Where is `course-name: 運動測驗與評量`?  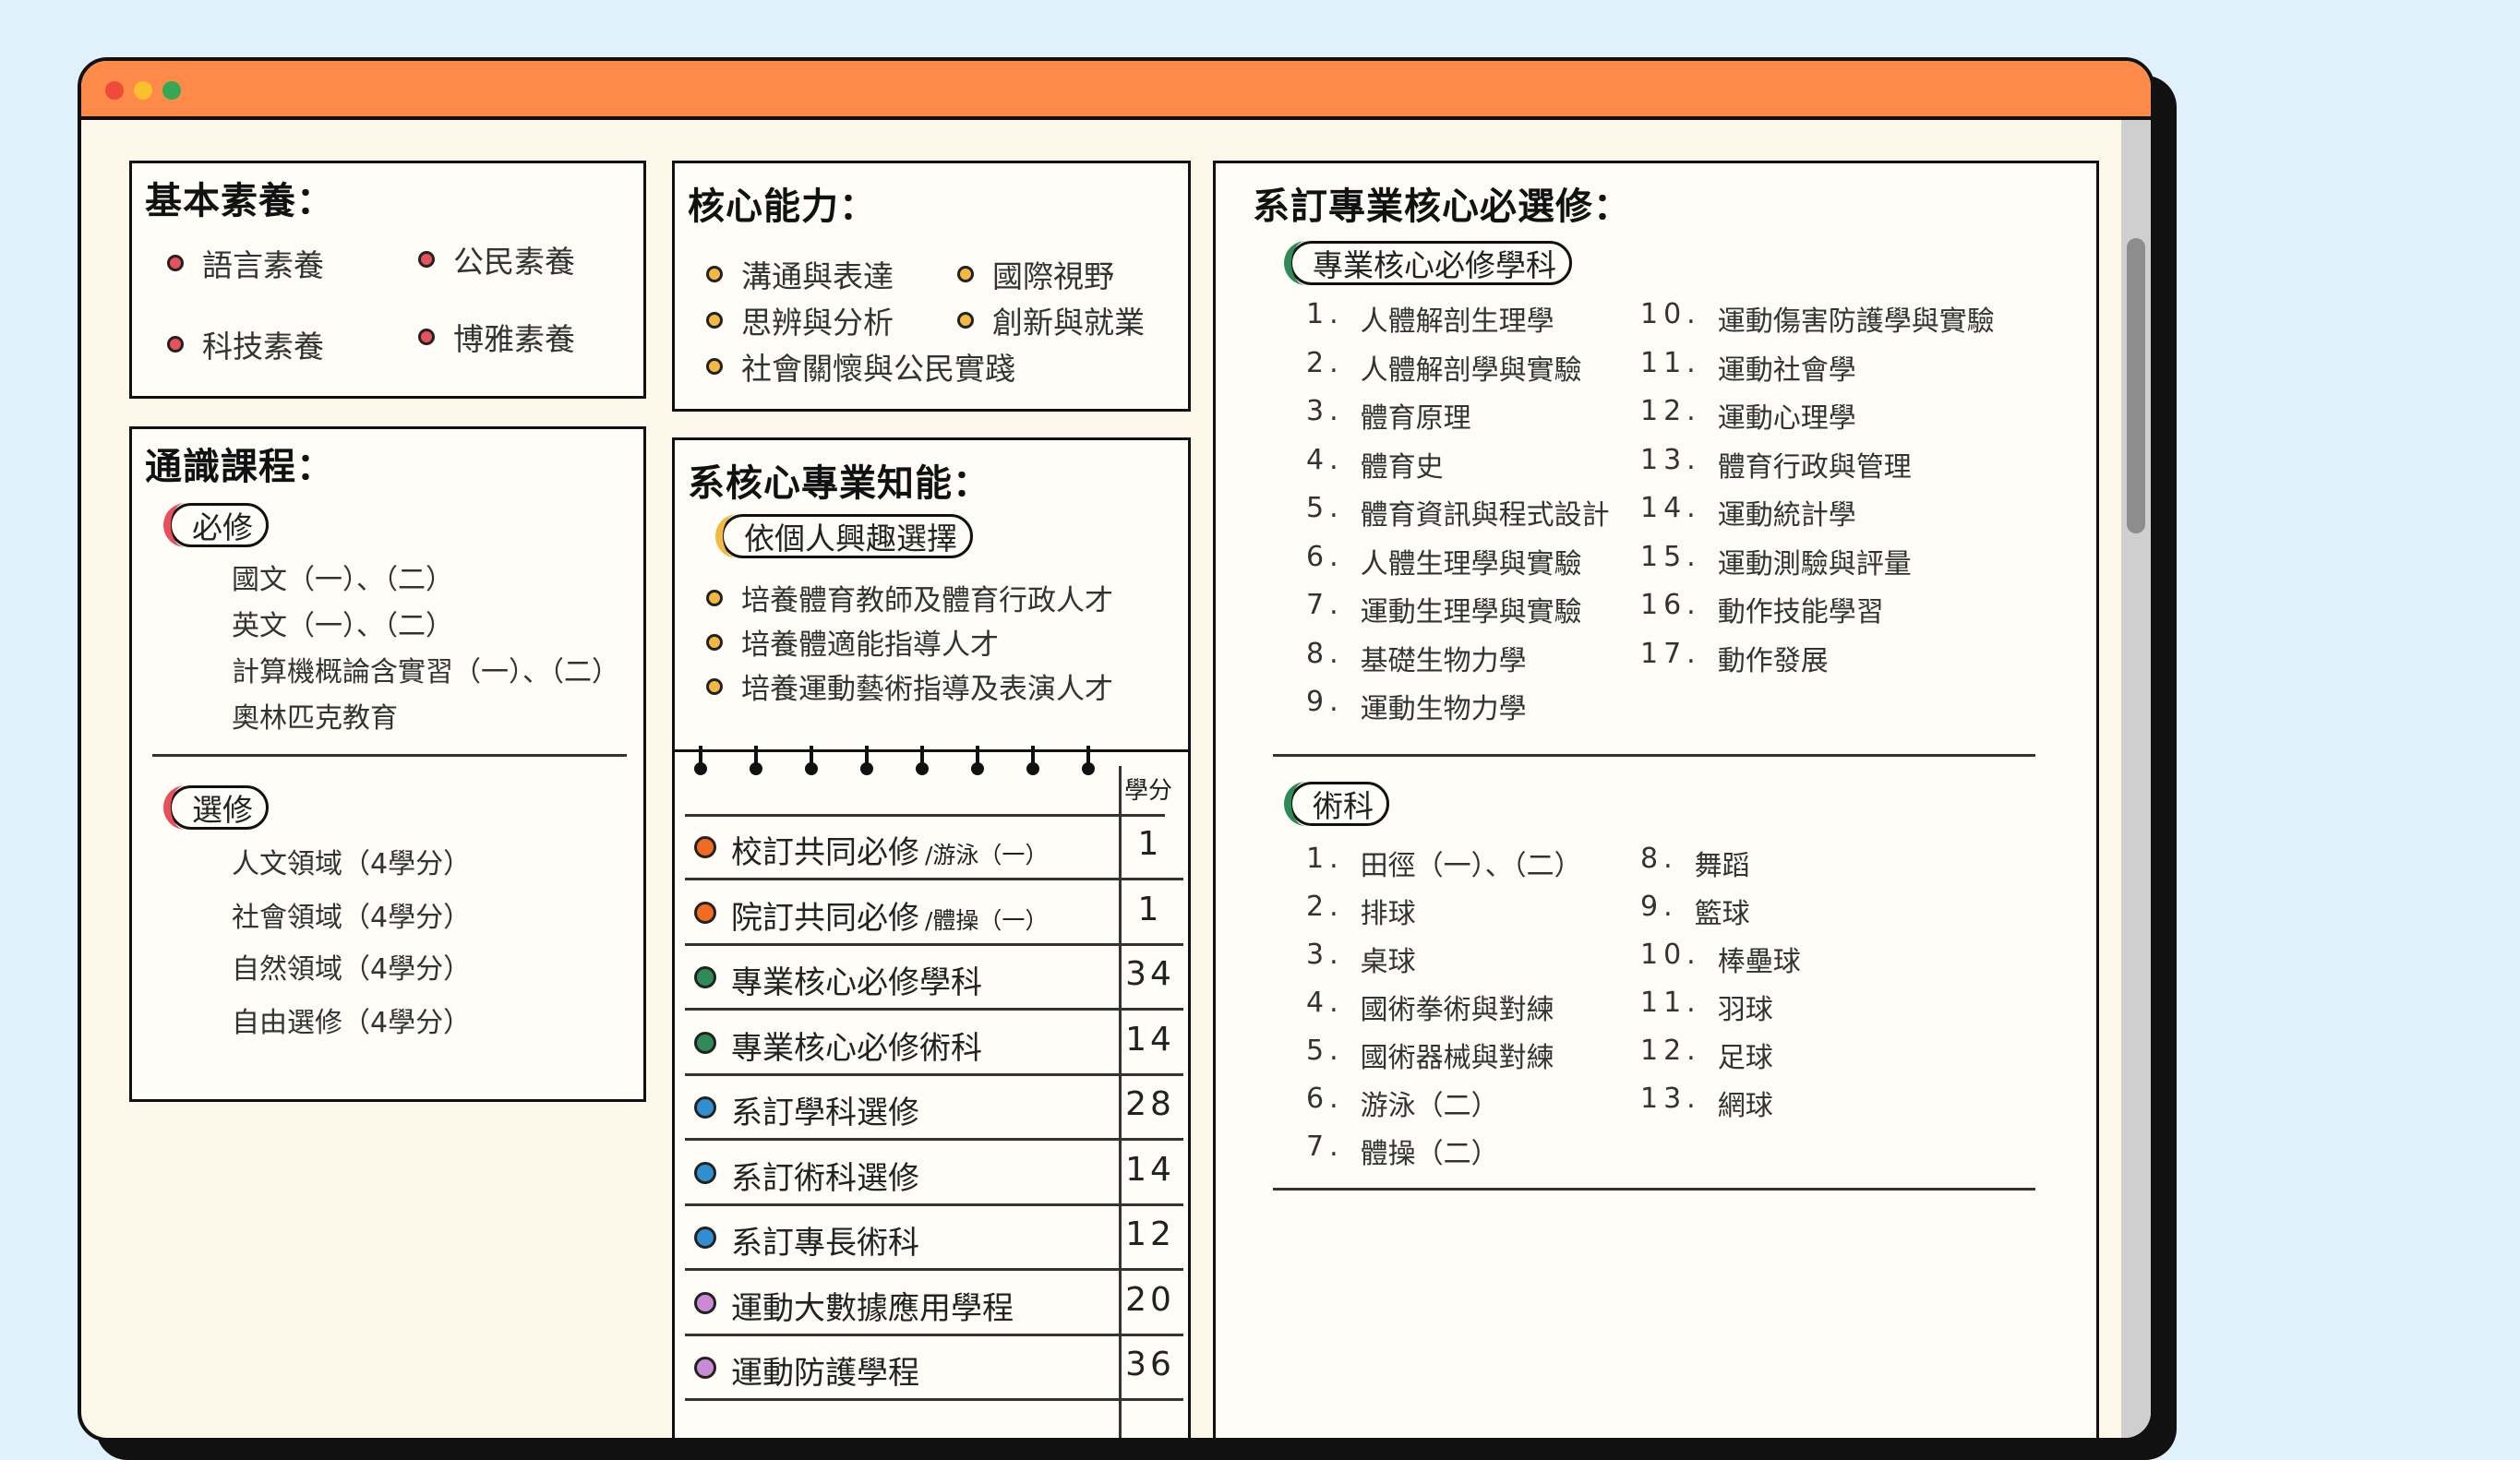
course-name: 運動測驗與評量 is located at coordinates (1814, 563).